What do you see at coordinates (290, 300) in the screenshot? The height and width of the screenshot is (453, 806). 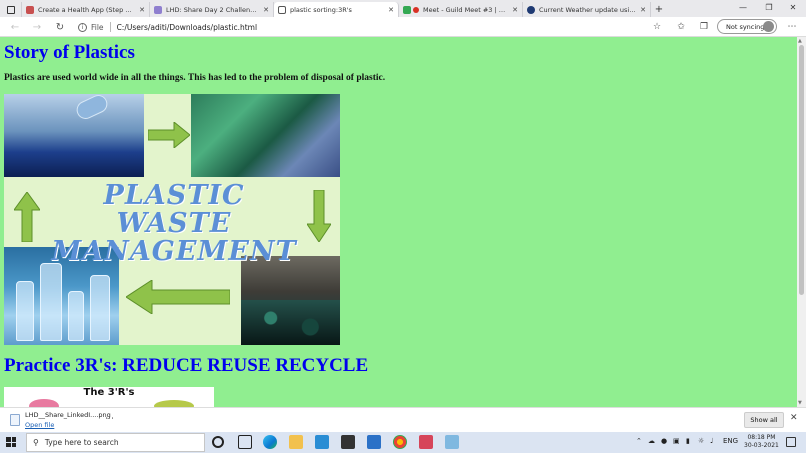 I see `plastic-pellets-photo` at bounding box center [290, 300].